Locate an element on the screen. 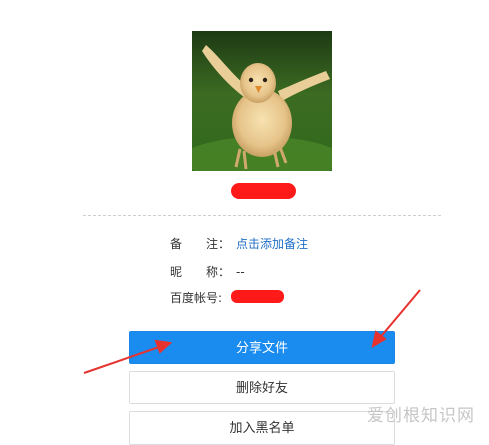 This screenshot has width=489, height=445. delete-friend-button: 删除好友 is located at coordinates (262, 387).